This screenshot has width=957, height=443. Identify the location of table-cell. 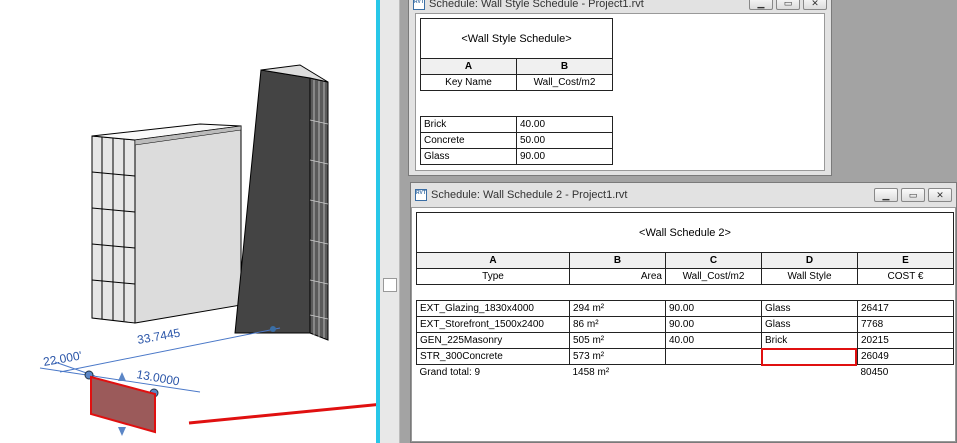
(713, 356).